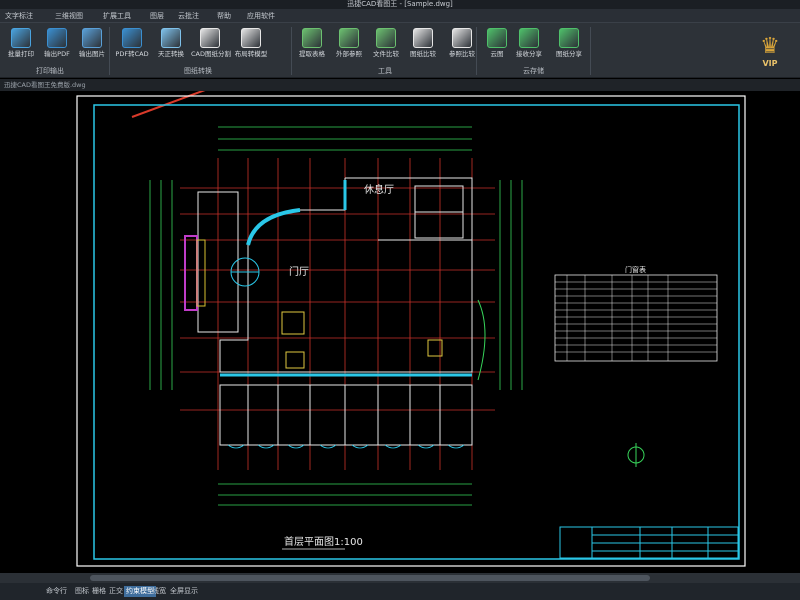 The height and width of the screenshot is (600, 800). Describe the element at coordinates (312, 38) in the screenshot. I see `extract-table-icon` at that location.